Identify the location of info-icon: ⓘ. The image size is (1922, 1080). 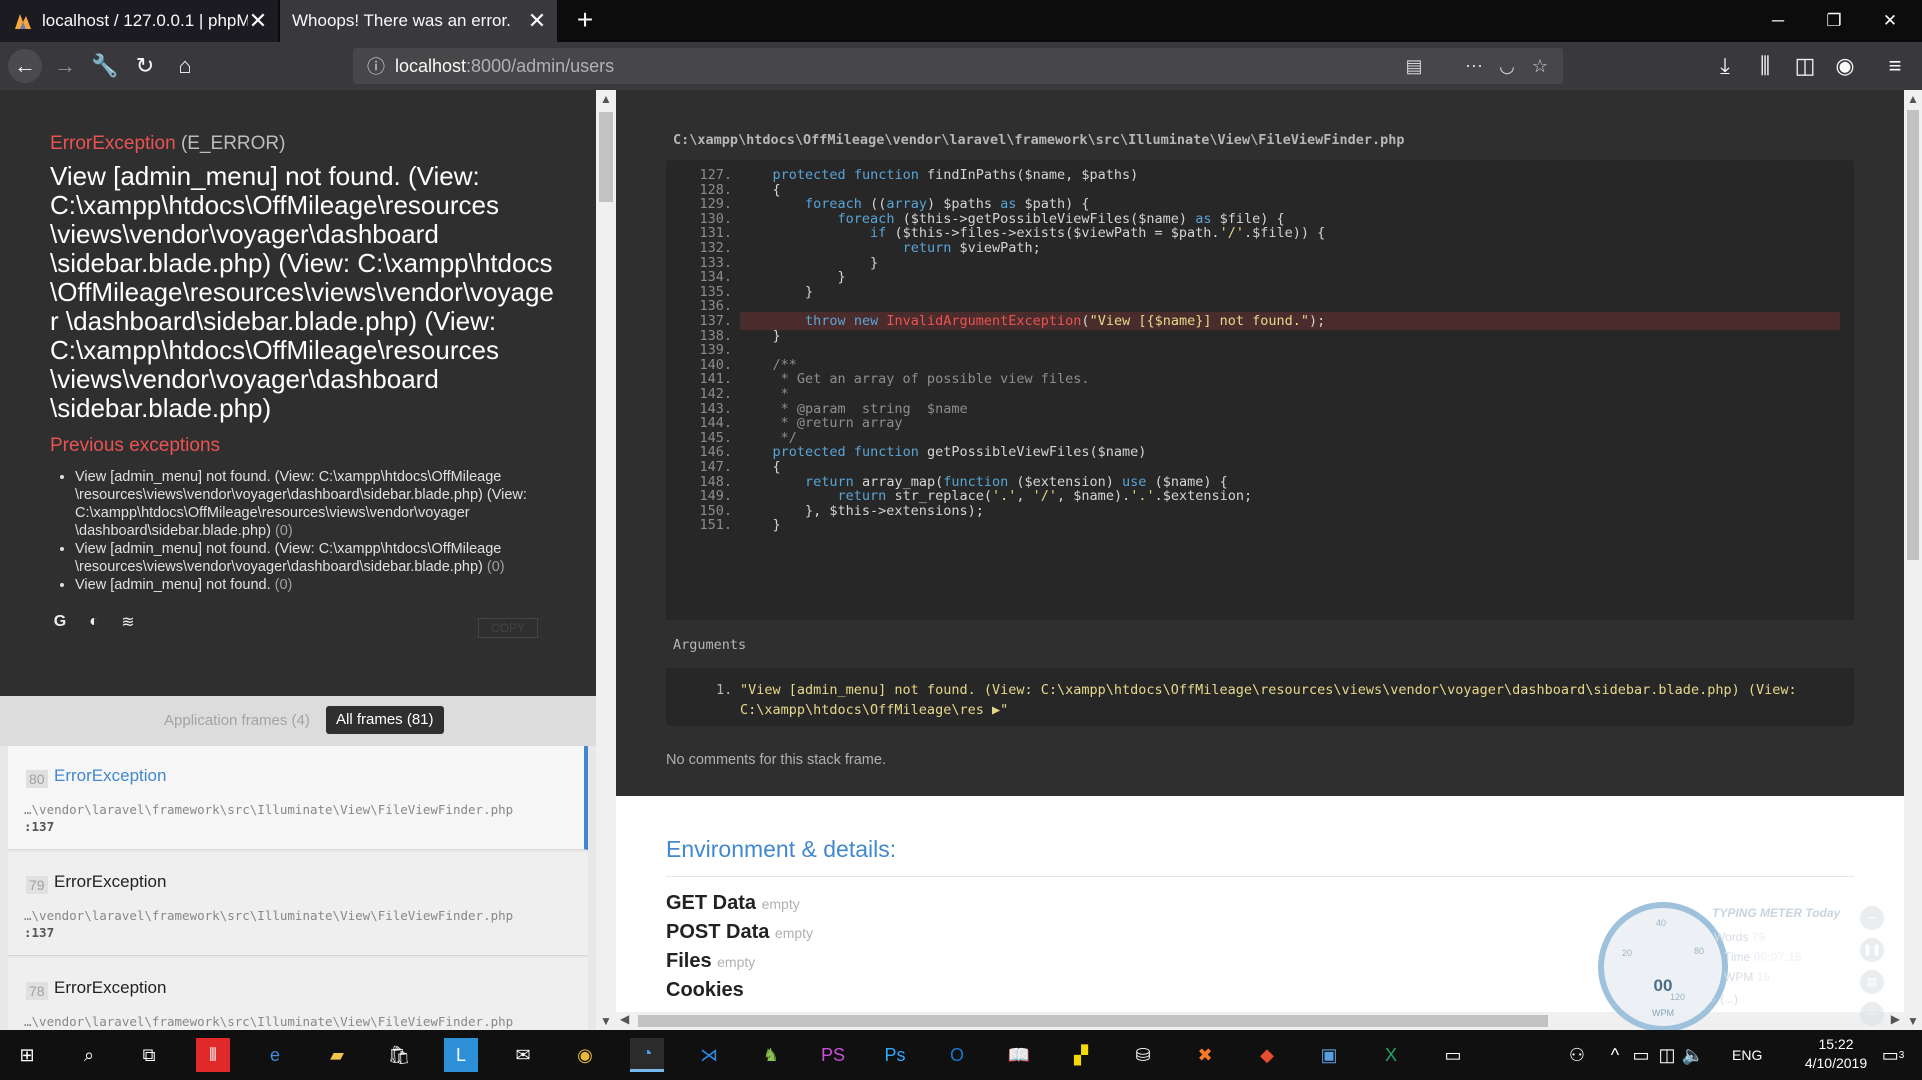
(376, 66).